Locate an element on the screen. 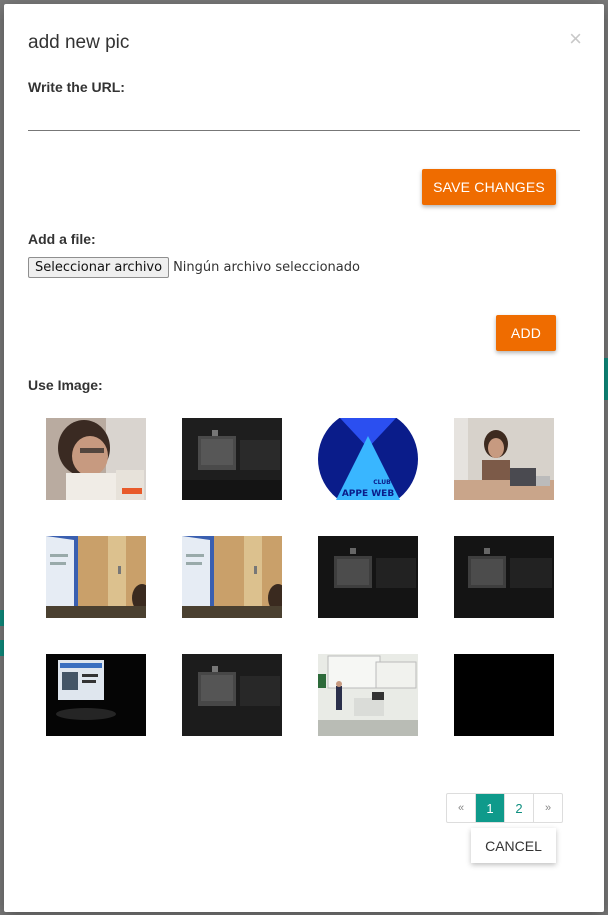 Image resolution: width=608 pixels, height=915 pixels. cancel-button: CANCEL is located at coordinates (513, 845).